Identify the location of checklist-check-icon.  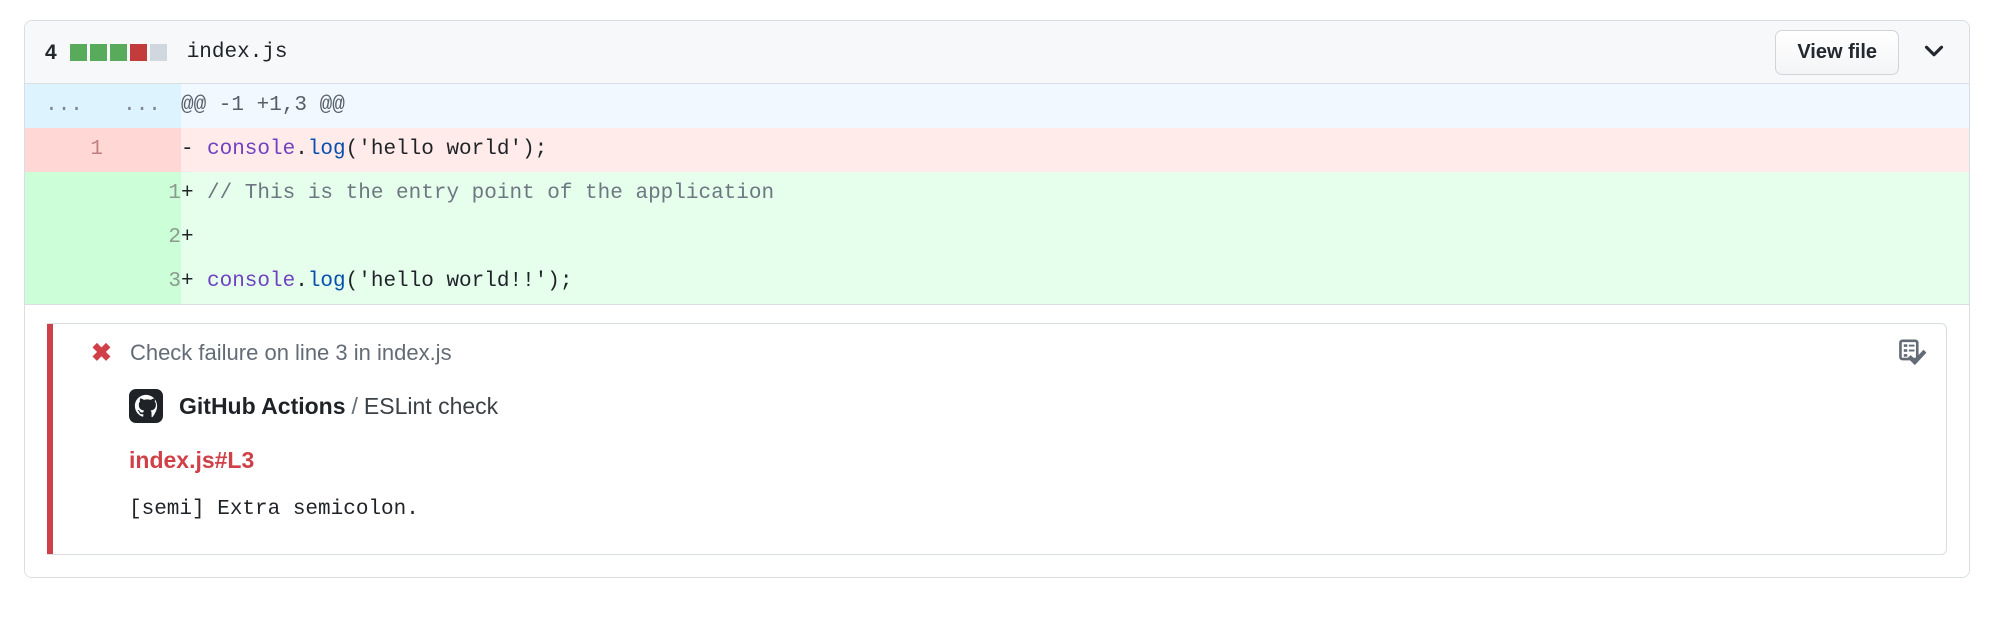
(1912, 354).